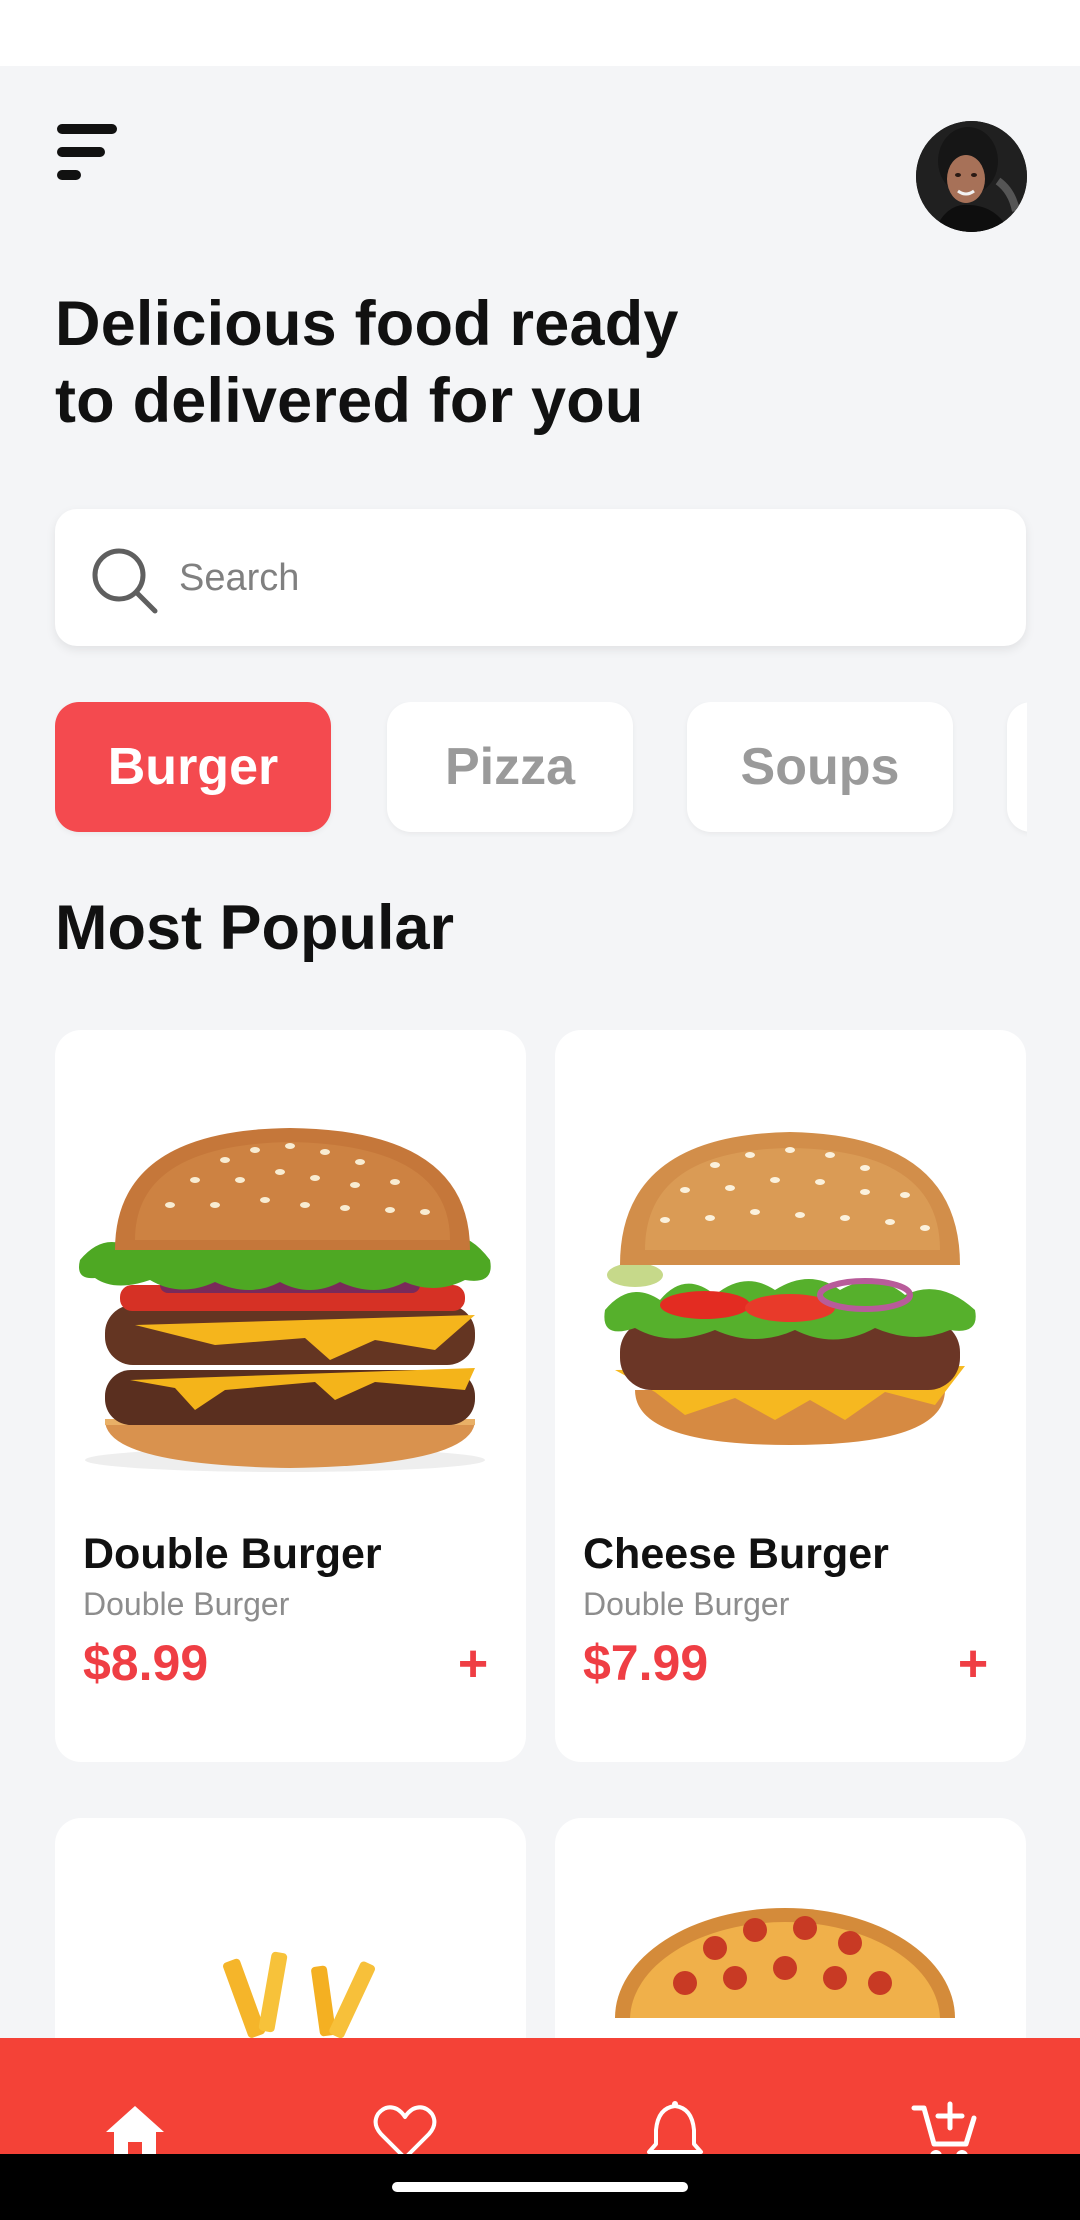 The width and height of the screenshot is (1080, 2220). Describe the element at coordinates (1017, 767) in the screenshot. I see `category-chip-more` at that location.